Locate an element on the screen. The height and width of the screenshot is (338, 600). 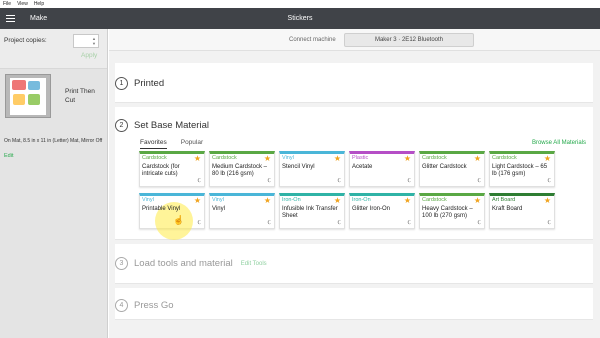
material-tabs: Favorites Popular is located at coordinates (178, 144).